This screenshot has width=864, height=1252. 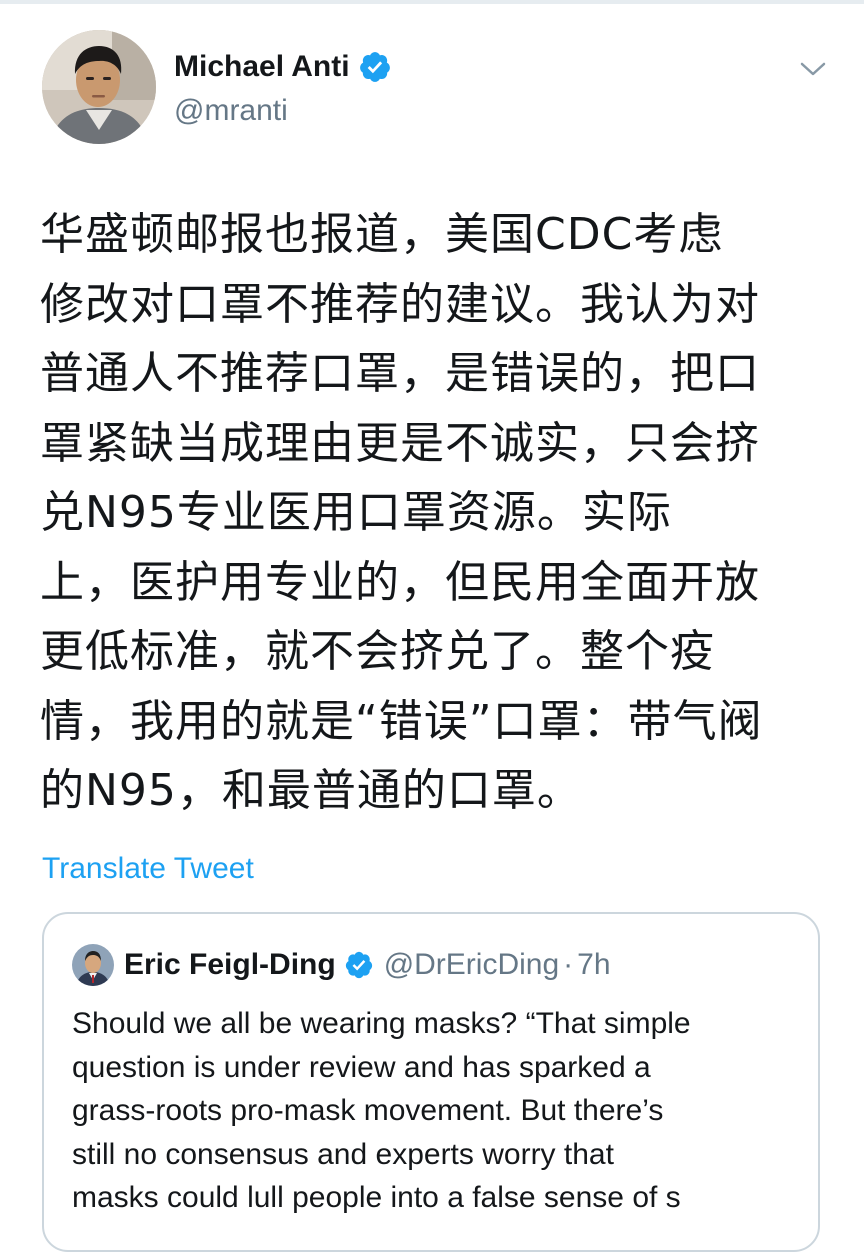 I want to click on tweet-text-line: 罩紧缺当成理由更是不诚实，只会挤, so click(x=400, y=443).